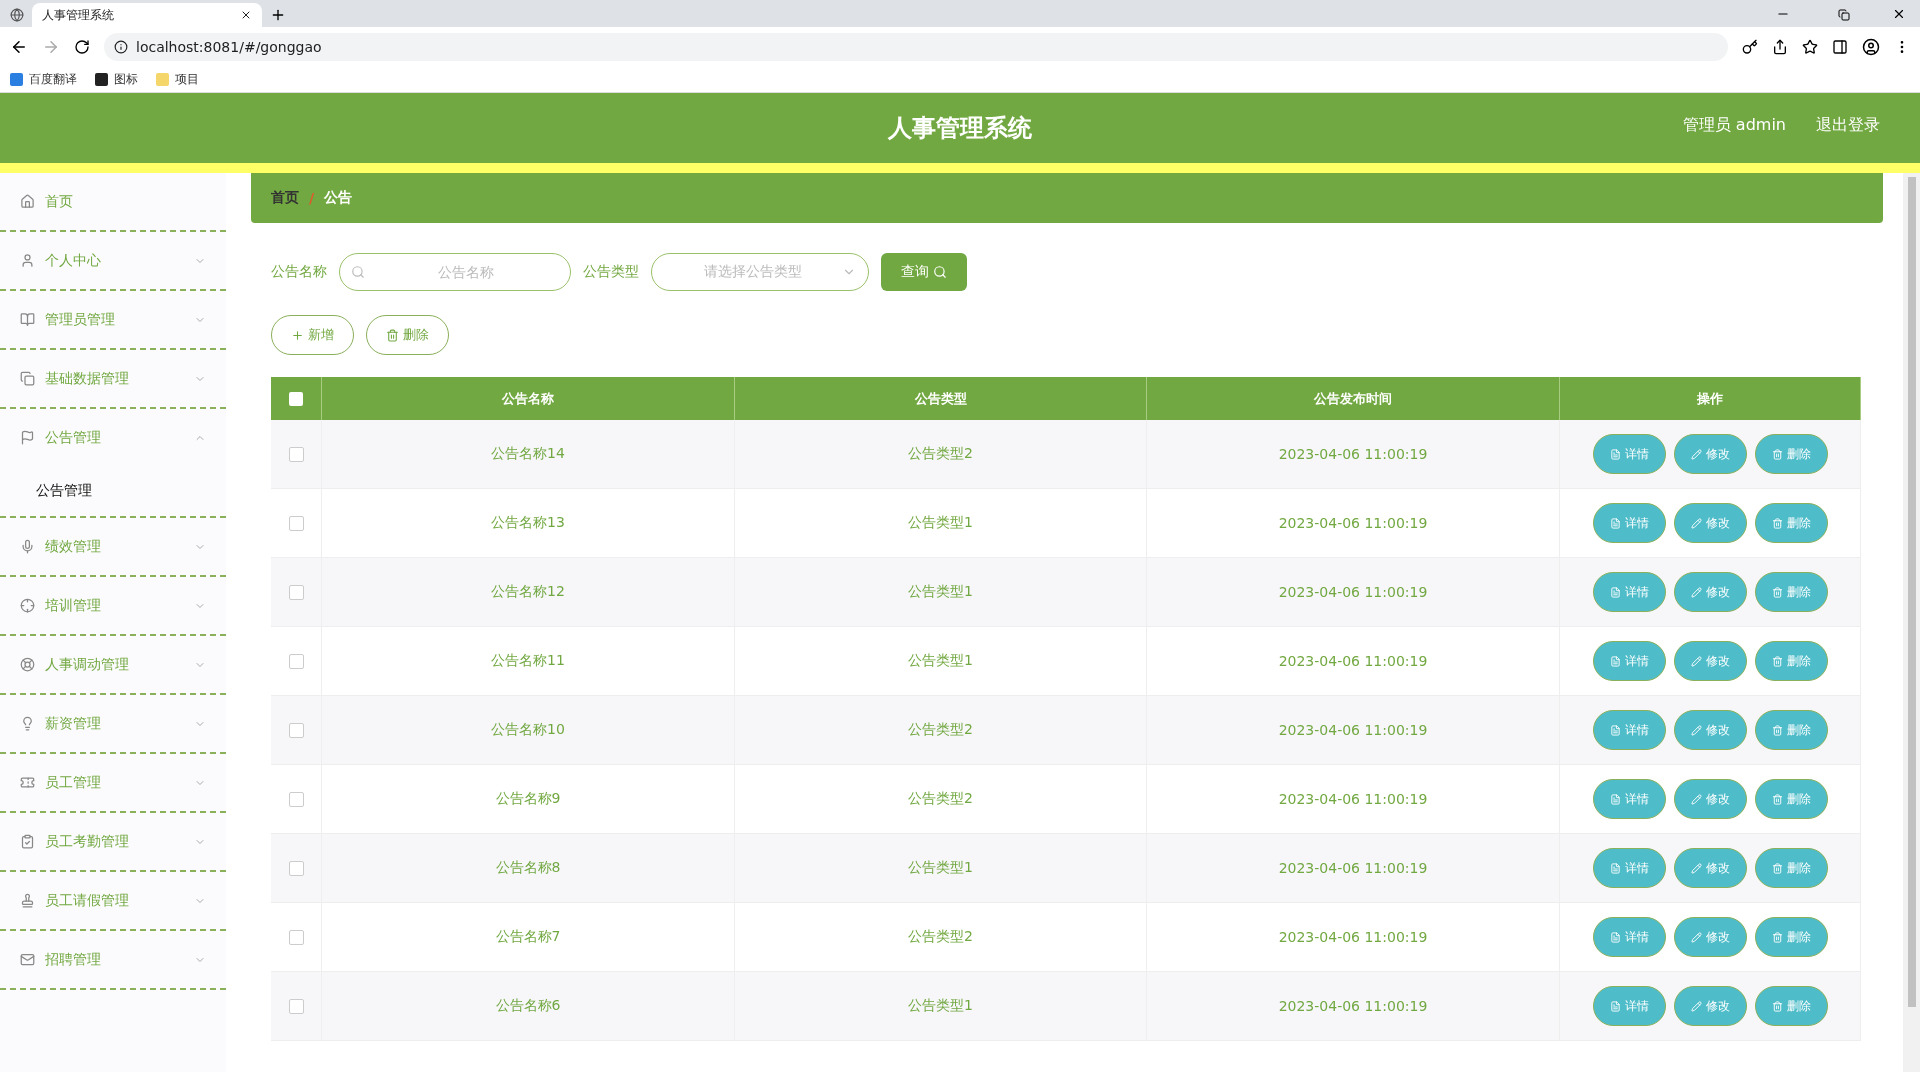 The image size is (1920, 1072). I want to click on reload-icon, so click(82, 47).